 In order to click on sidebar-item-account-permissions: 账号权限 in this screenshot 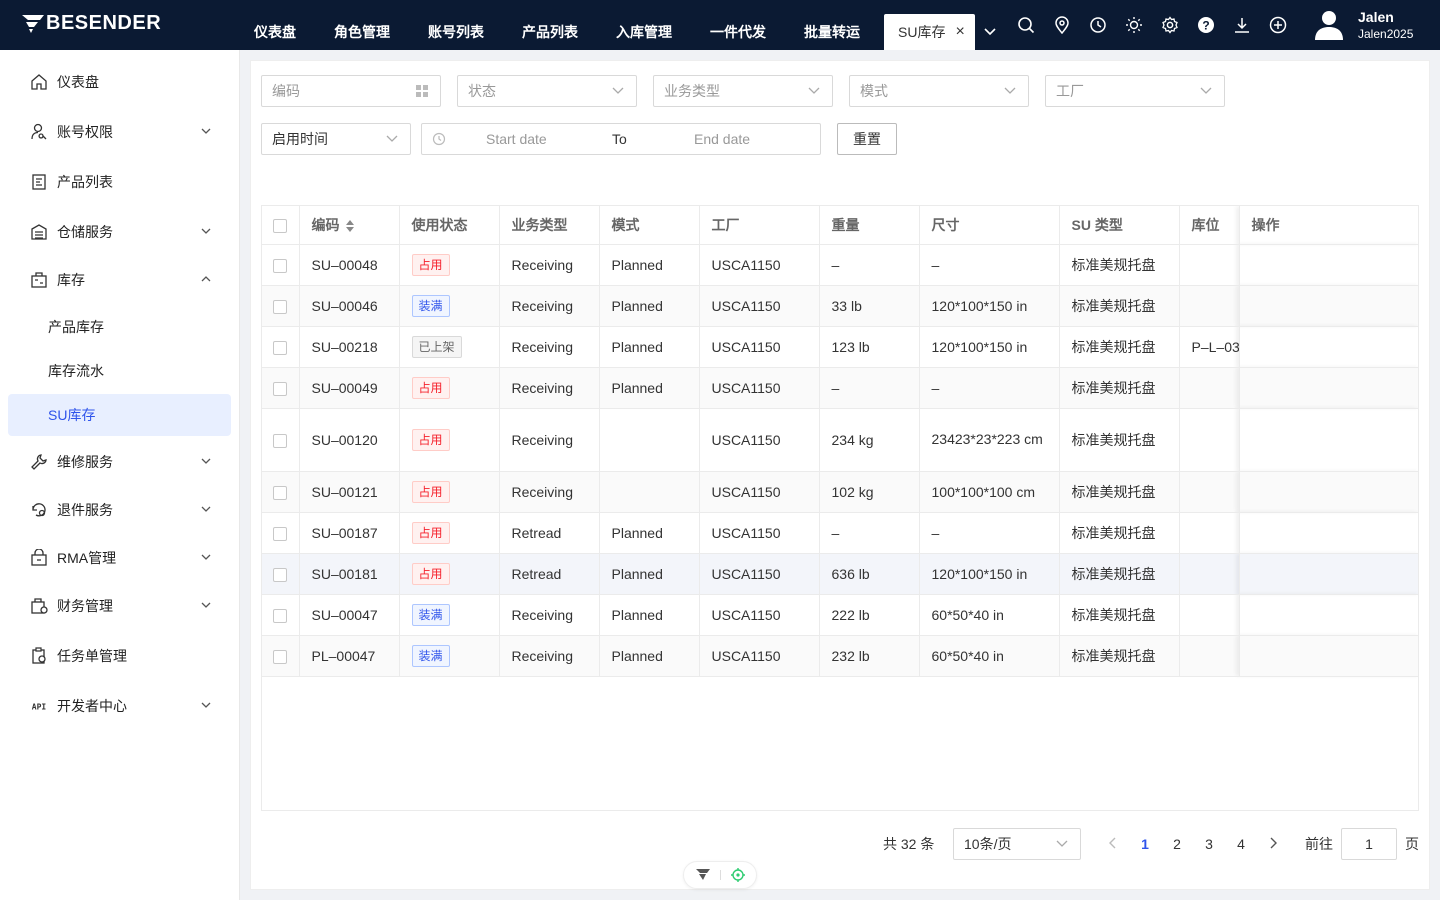, I will do `click(119, 132)`.